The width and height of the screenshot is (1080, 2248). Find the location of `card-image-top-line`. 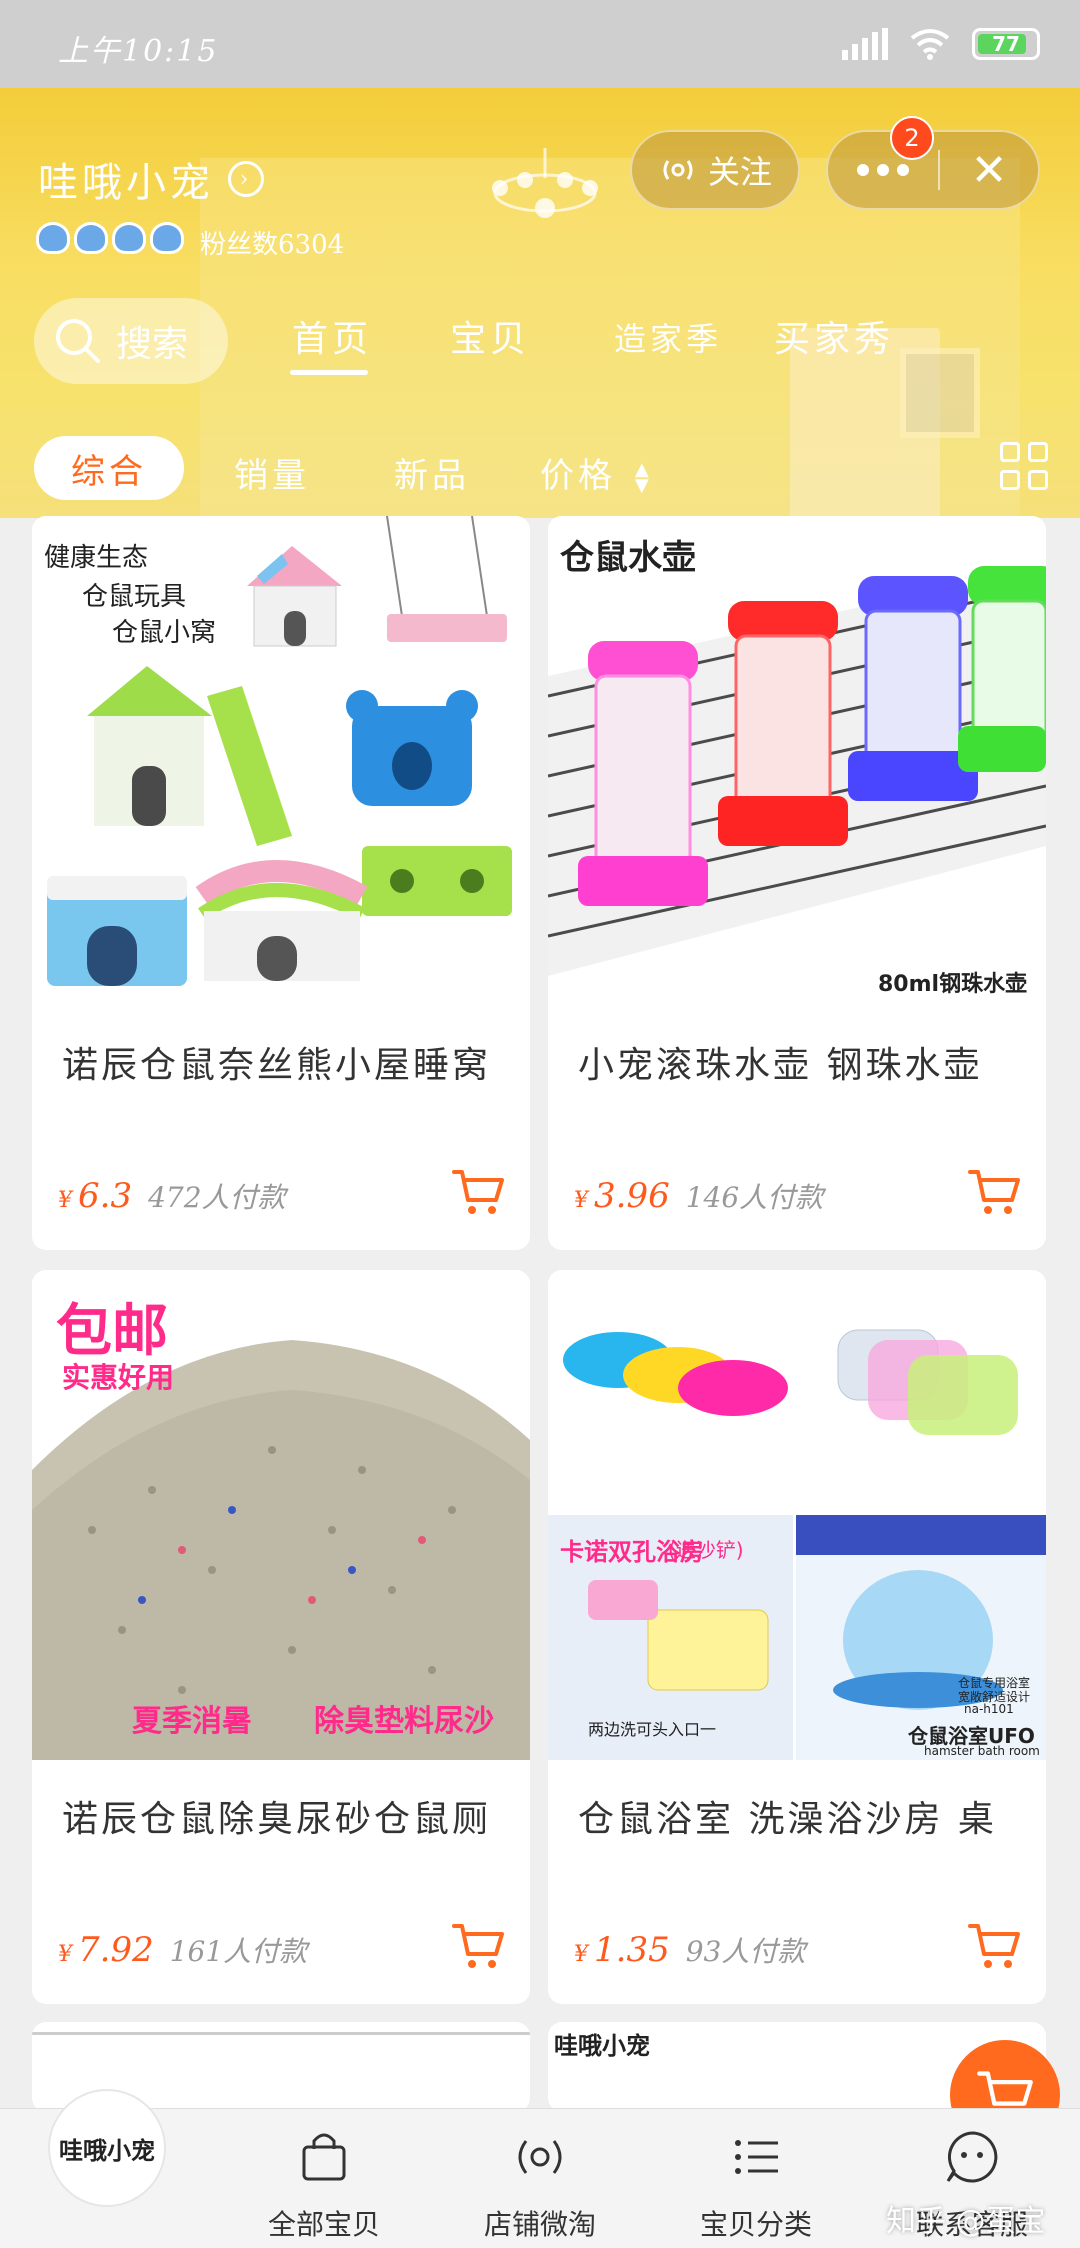

card-image-top-line is located at coordinates (281, 2033).